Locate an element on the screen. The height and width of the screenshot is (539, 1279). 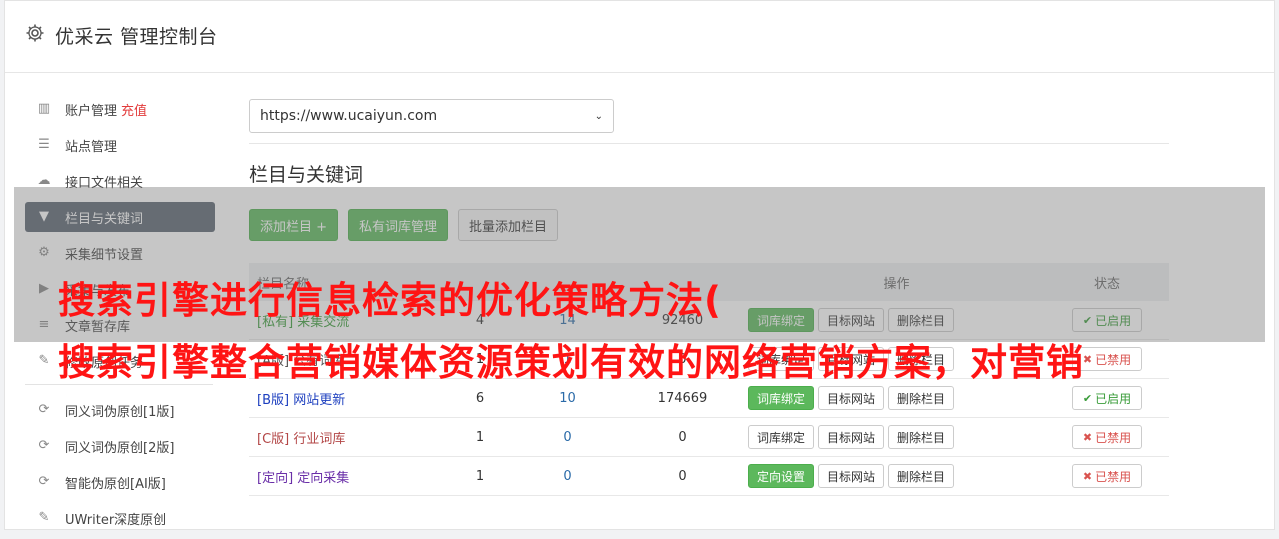
count-b-link: 10 is located at coordinates (567, 398).